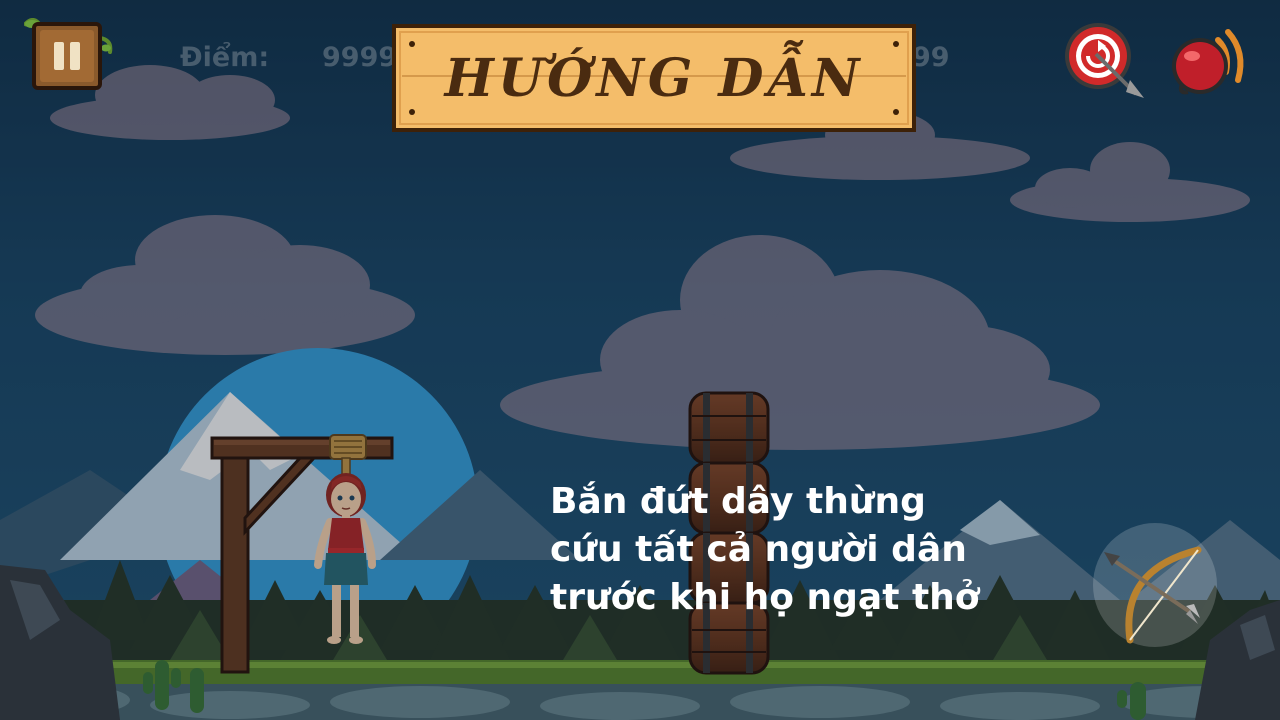 The height and width of the screenshot is (720, 1280). I want to click on score-label: Điểm:, so click(225, 57).